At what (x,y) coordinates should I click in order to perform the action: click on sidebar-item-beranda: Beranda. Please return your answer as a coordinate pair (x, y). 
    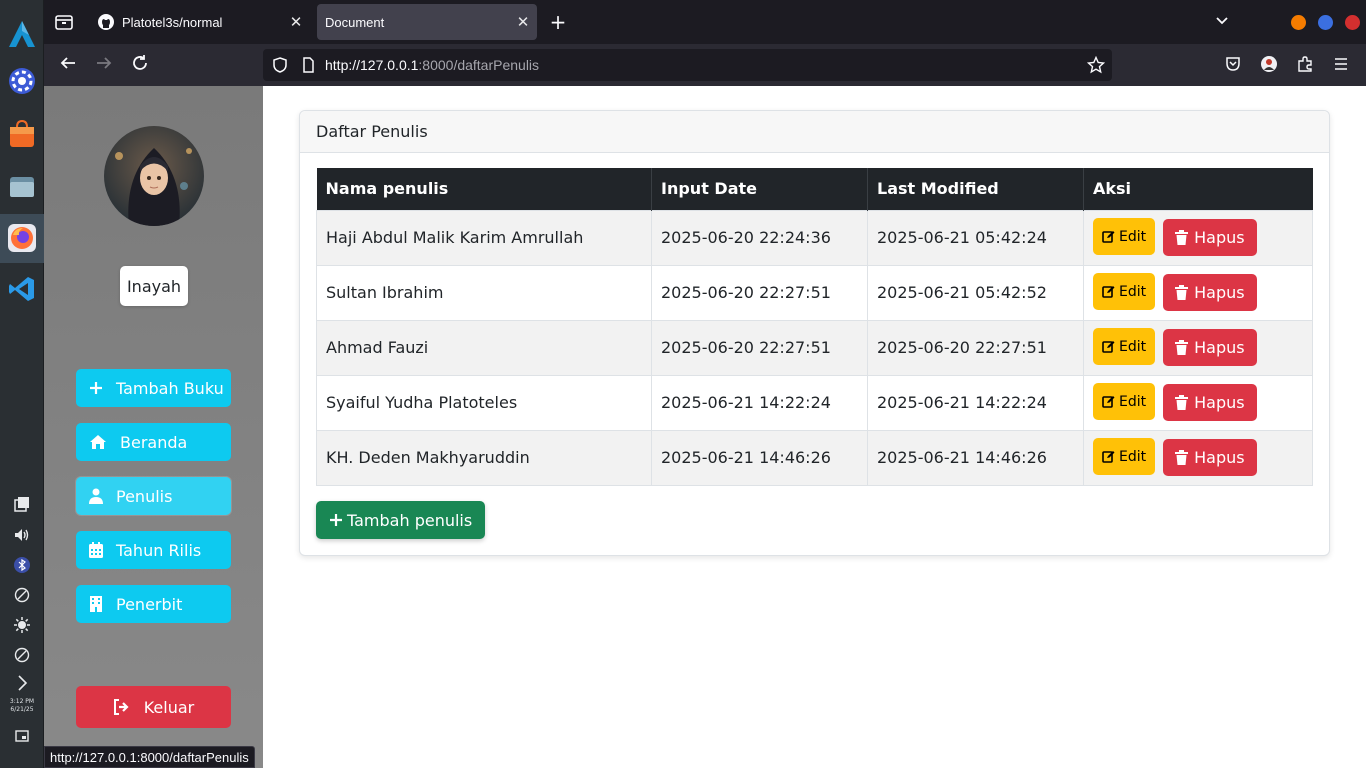
    Looking at the image, I should click on (153, 442).